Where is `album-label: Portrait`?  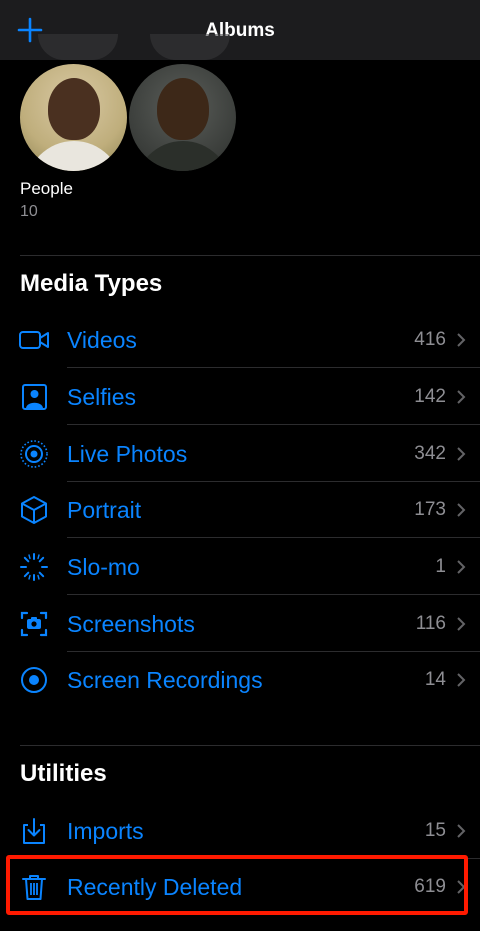
album-label: Portrait is located at coordinates (104, 510).